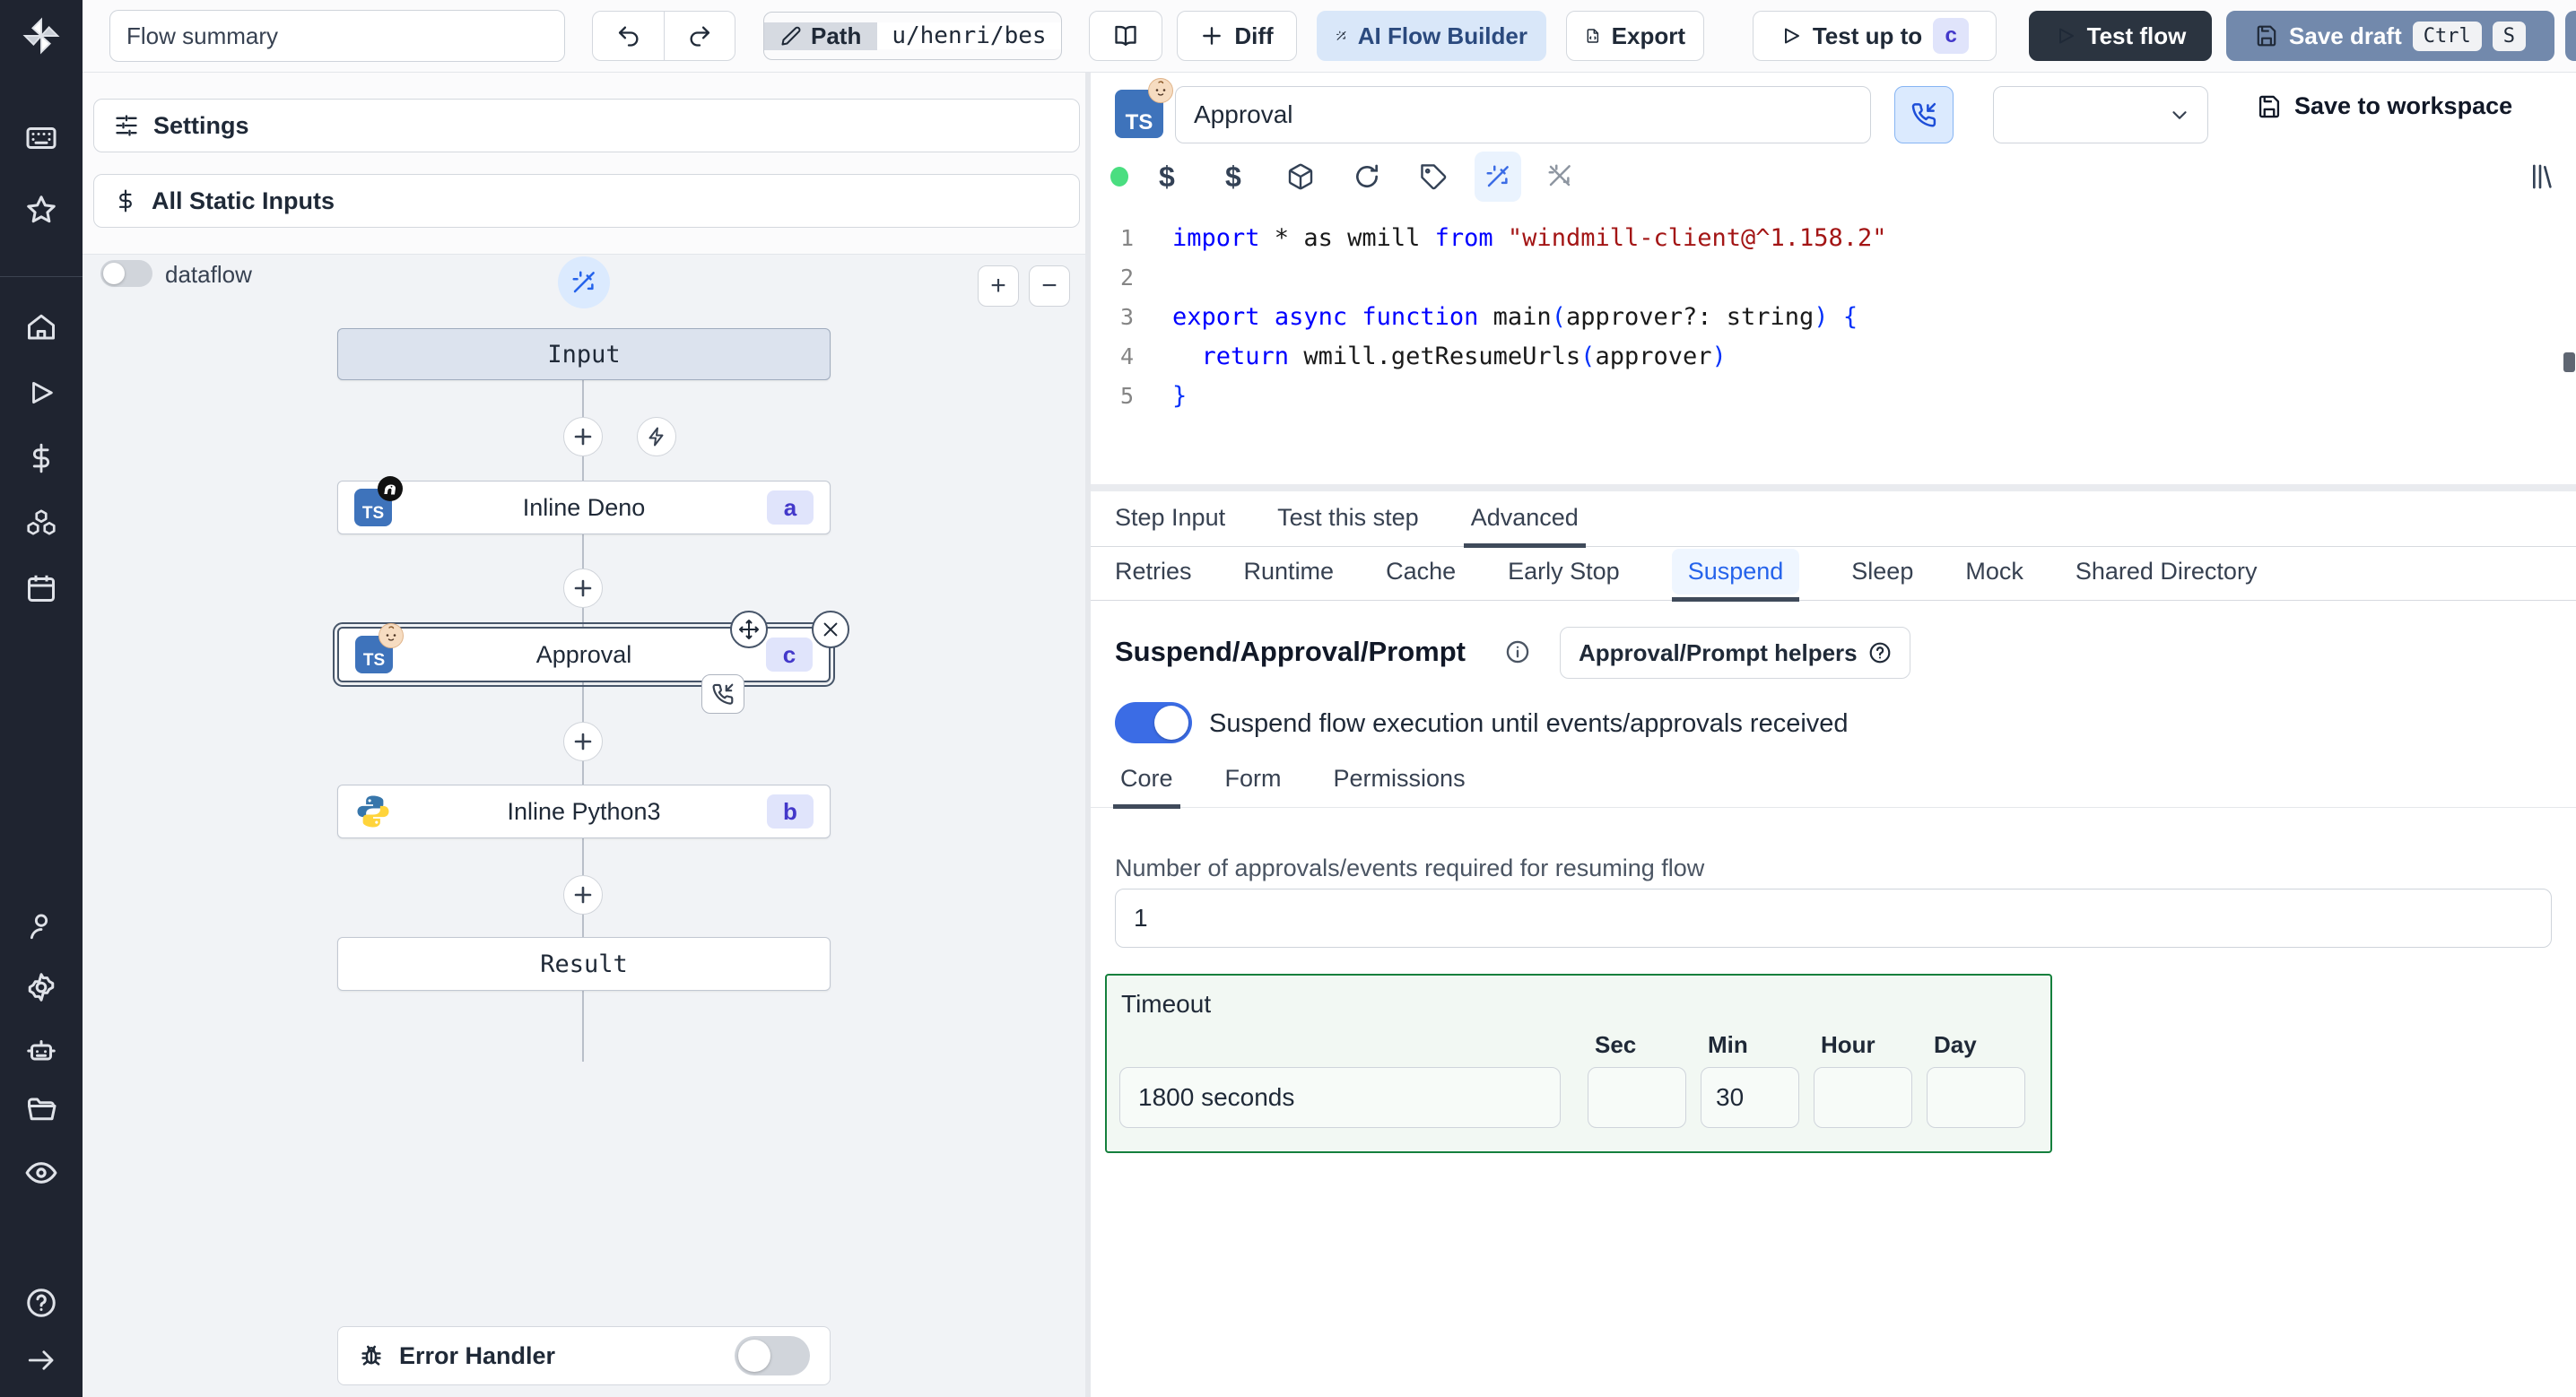 This screenshot has width=2576, height=1397. What do you see at coordinates (1735, 653) in the screenshot?
I see `approval-prompt-helpers-button: Approval/Prompt helpers` at bounding box center [1735, 653].